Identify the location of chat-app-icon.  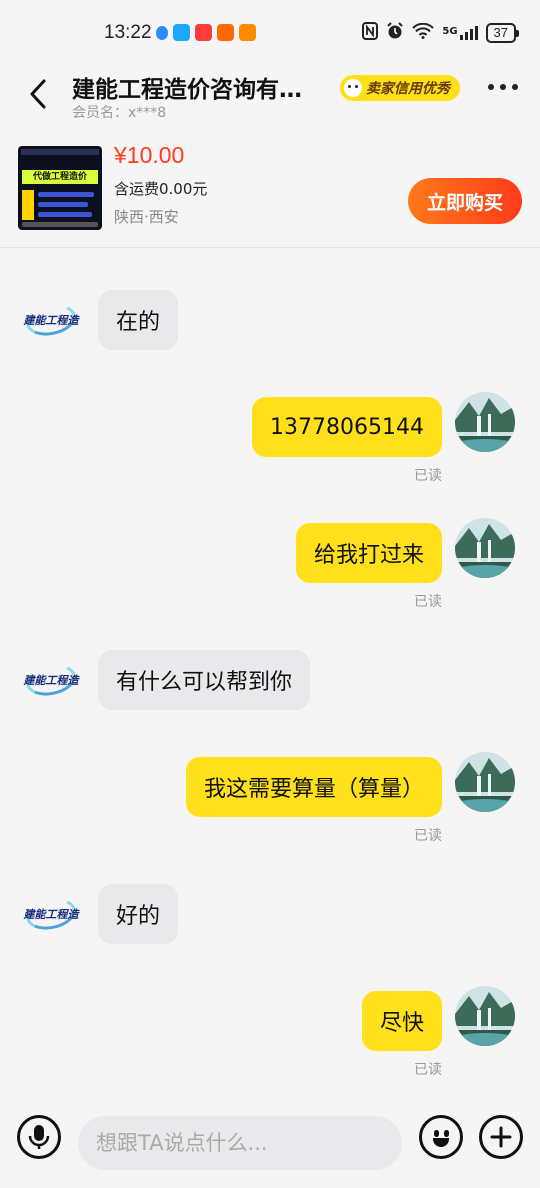
(181, 32).